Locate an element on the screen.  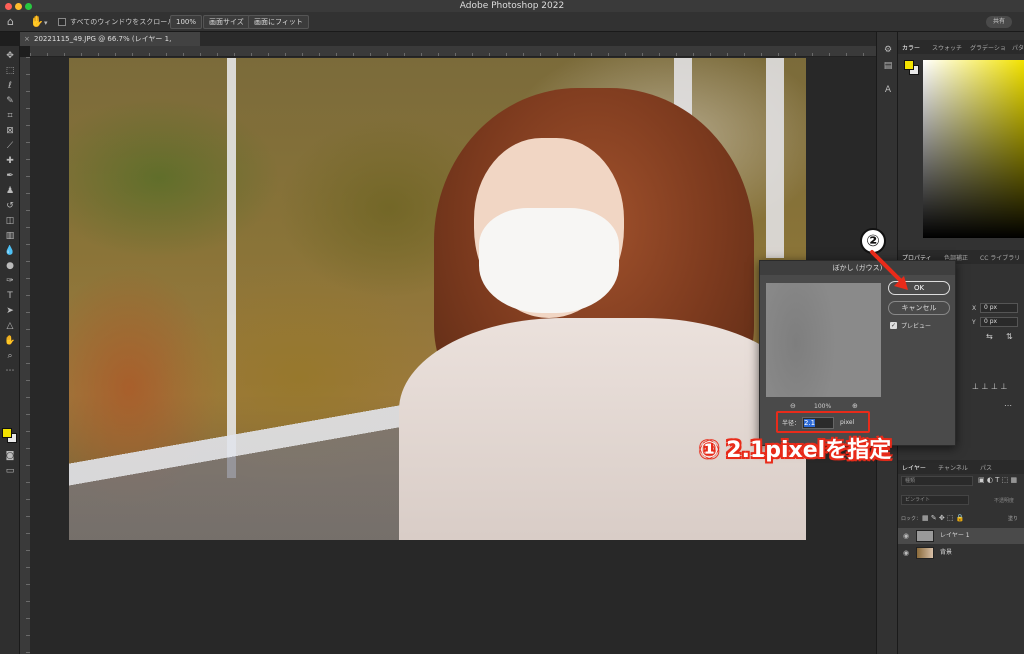
quick-select-tool-icon: ✎ is located at coordinates (10, 101).